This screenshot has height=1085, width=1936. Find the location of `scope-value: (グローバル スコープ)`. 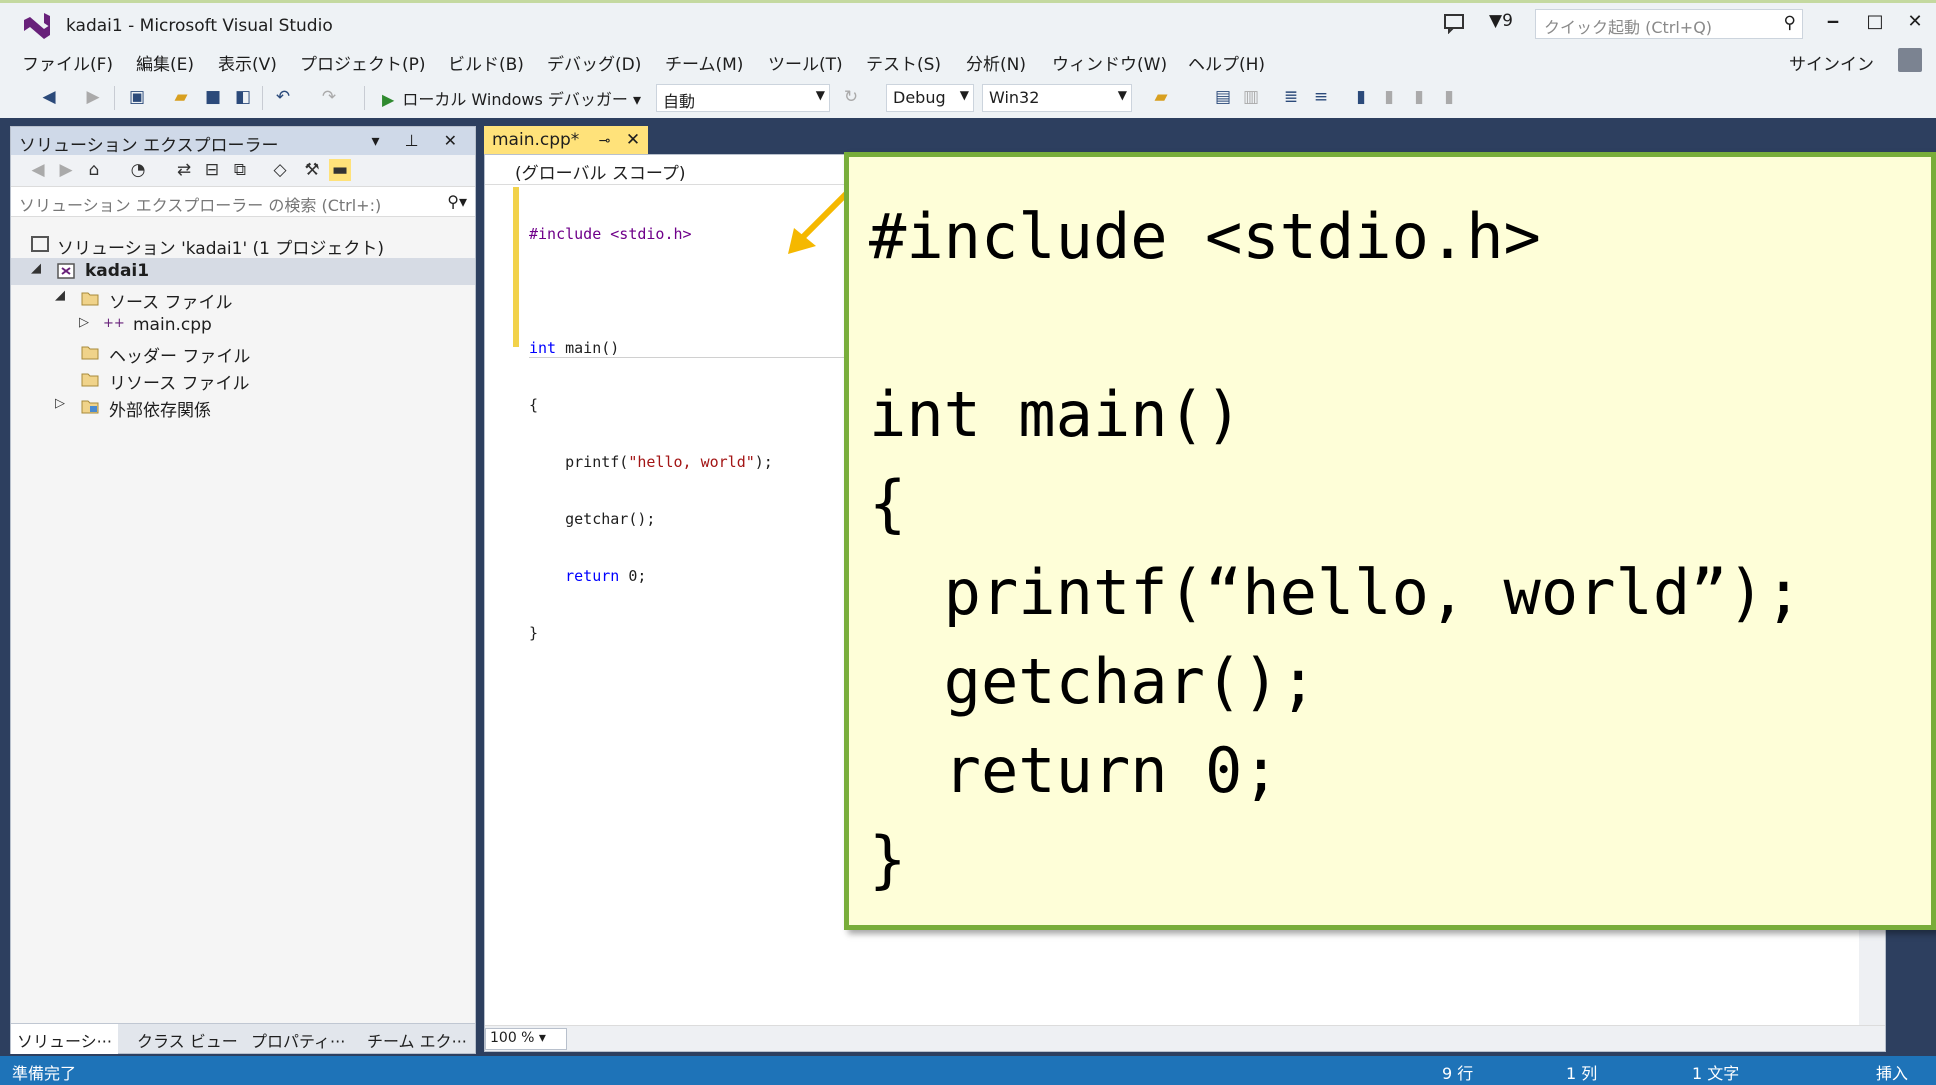

scope-value: (グローバル スコープ) is located at coordinates (600, 174).